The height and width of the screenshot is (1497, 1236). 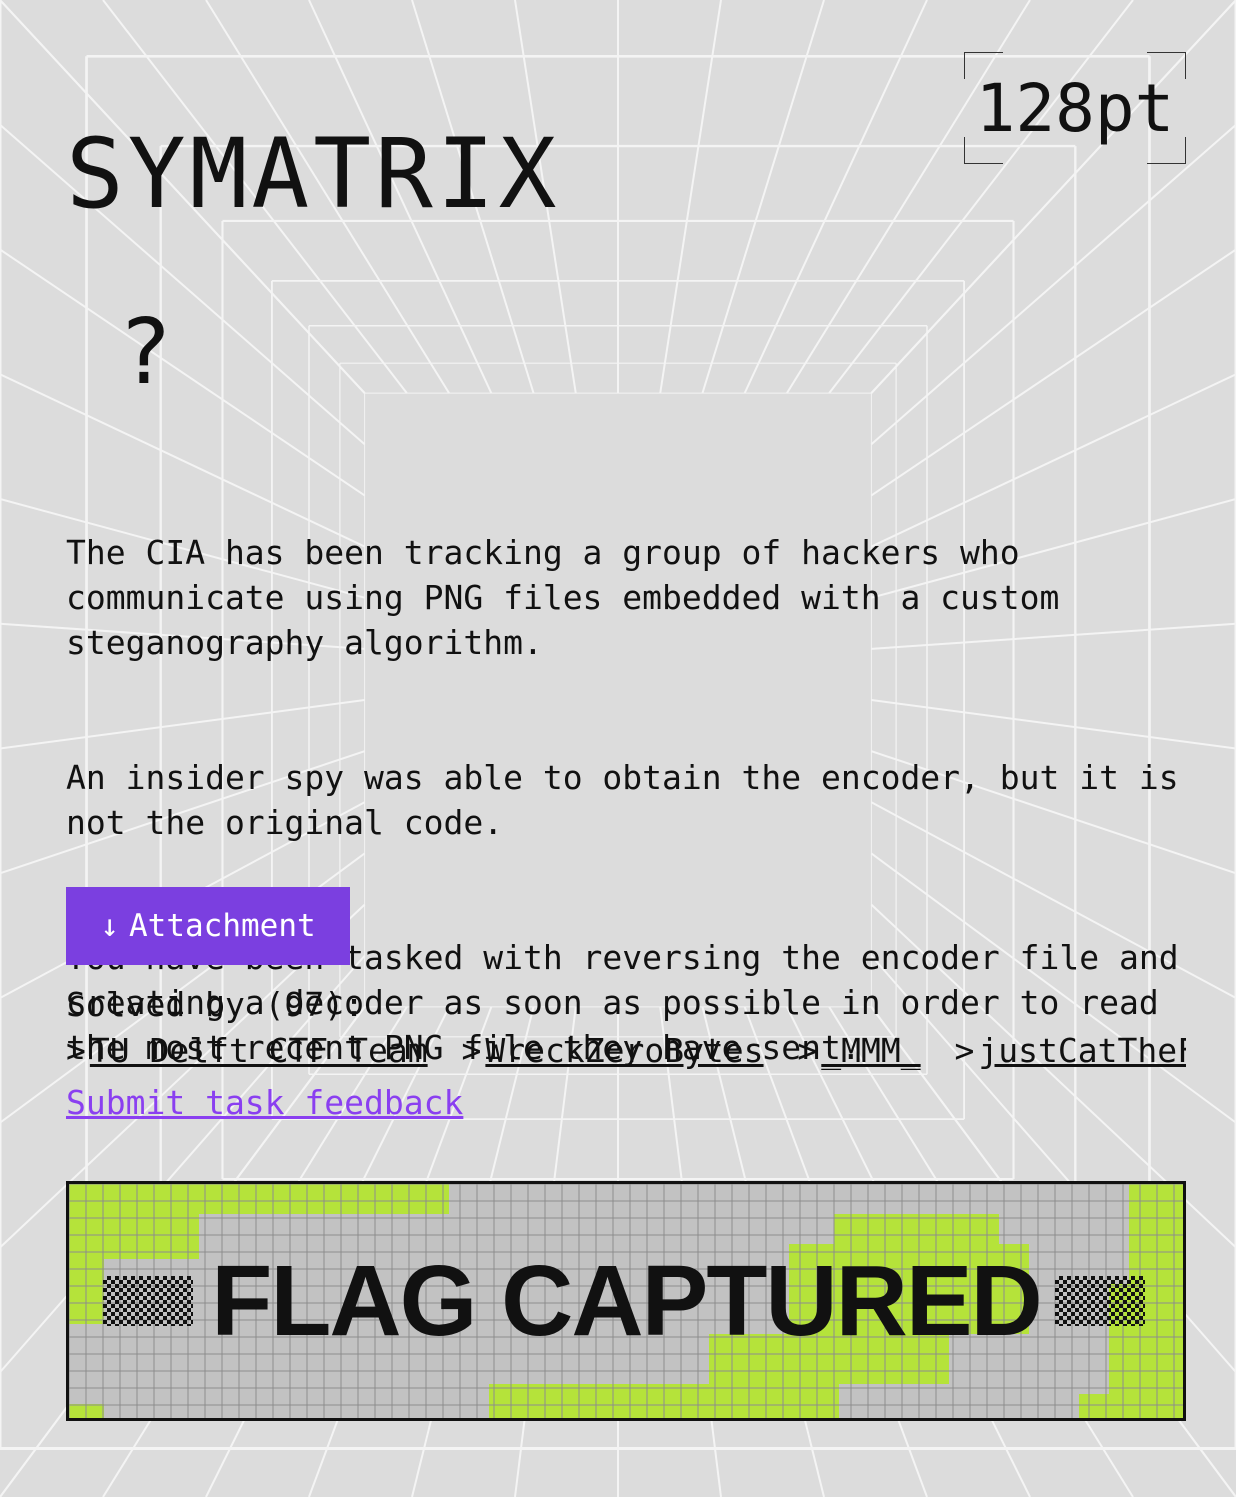 I want to click on flag-captured-text: FLAG CAPTURED, so click(x=627, y=1300).